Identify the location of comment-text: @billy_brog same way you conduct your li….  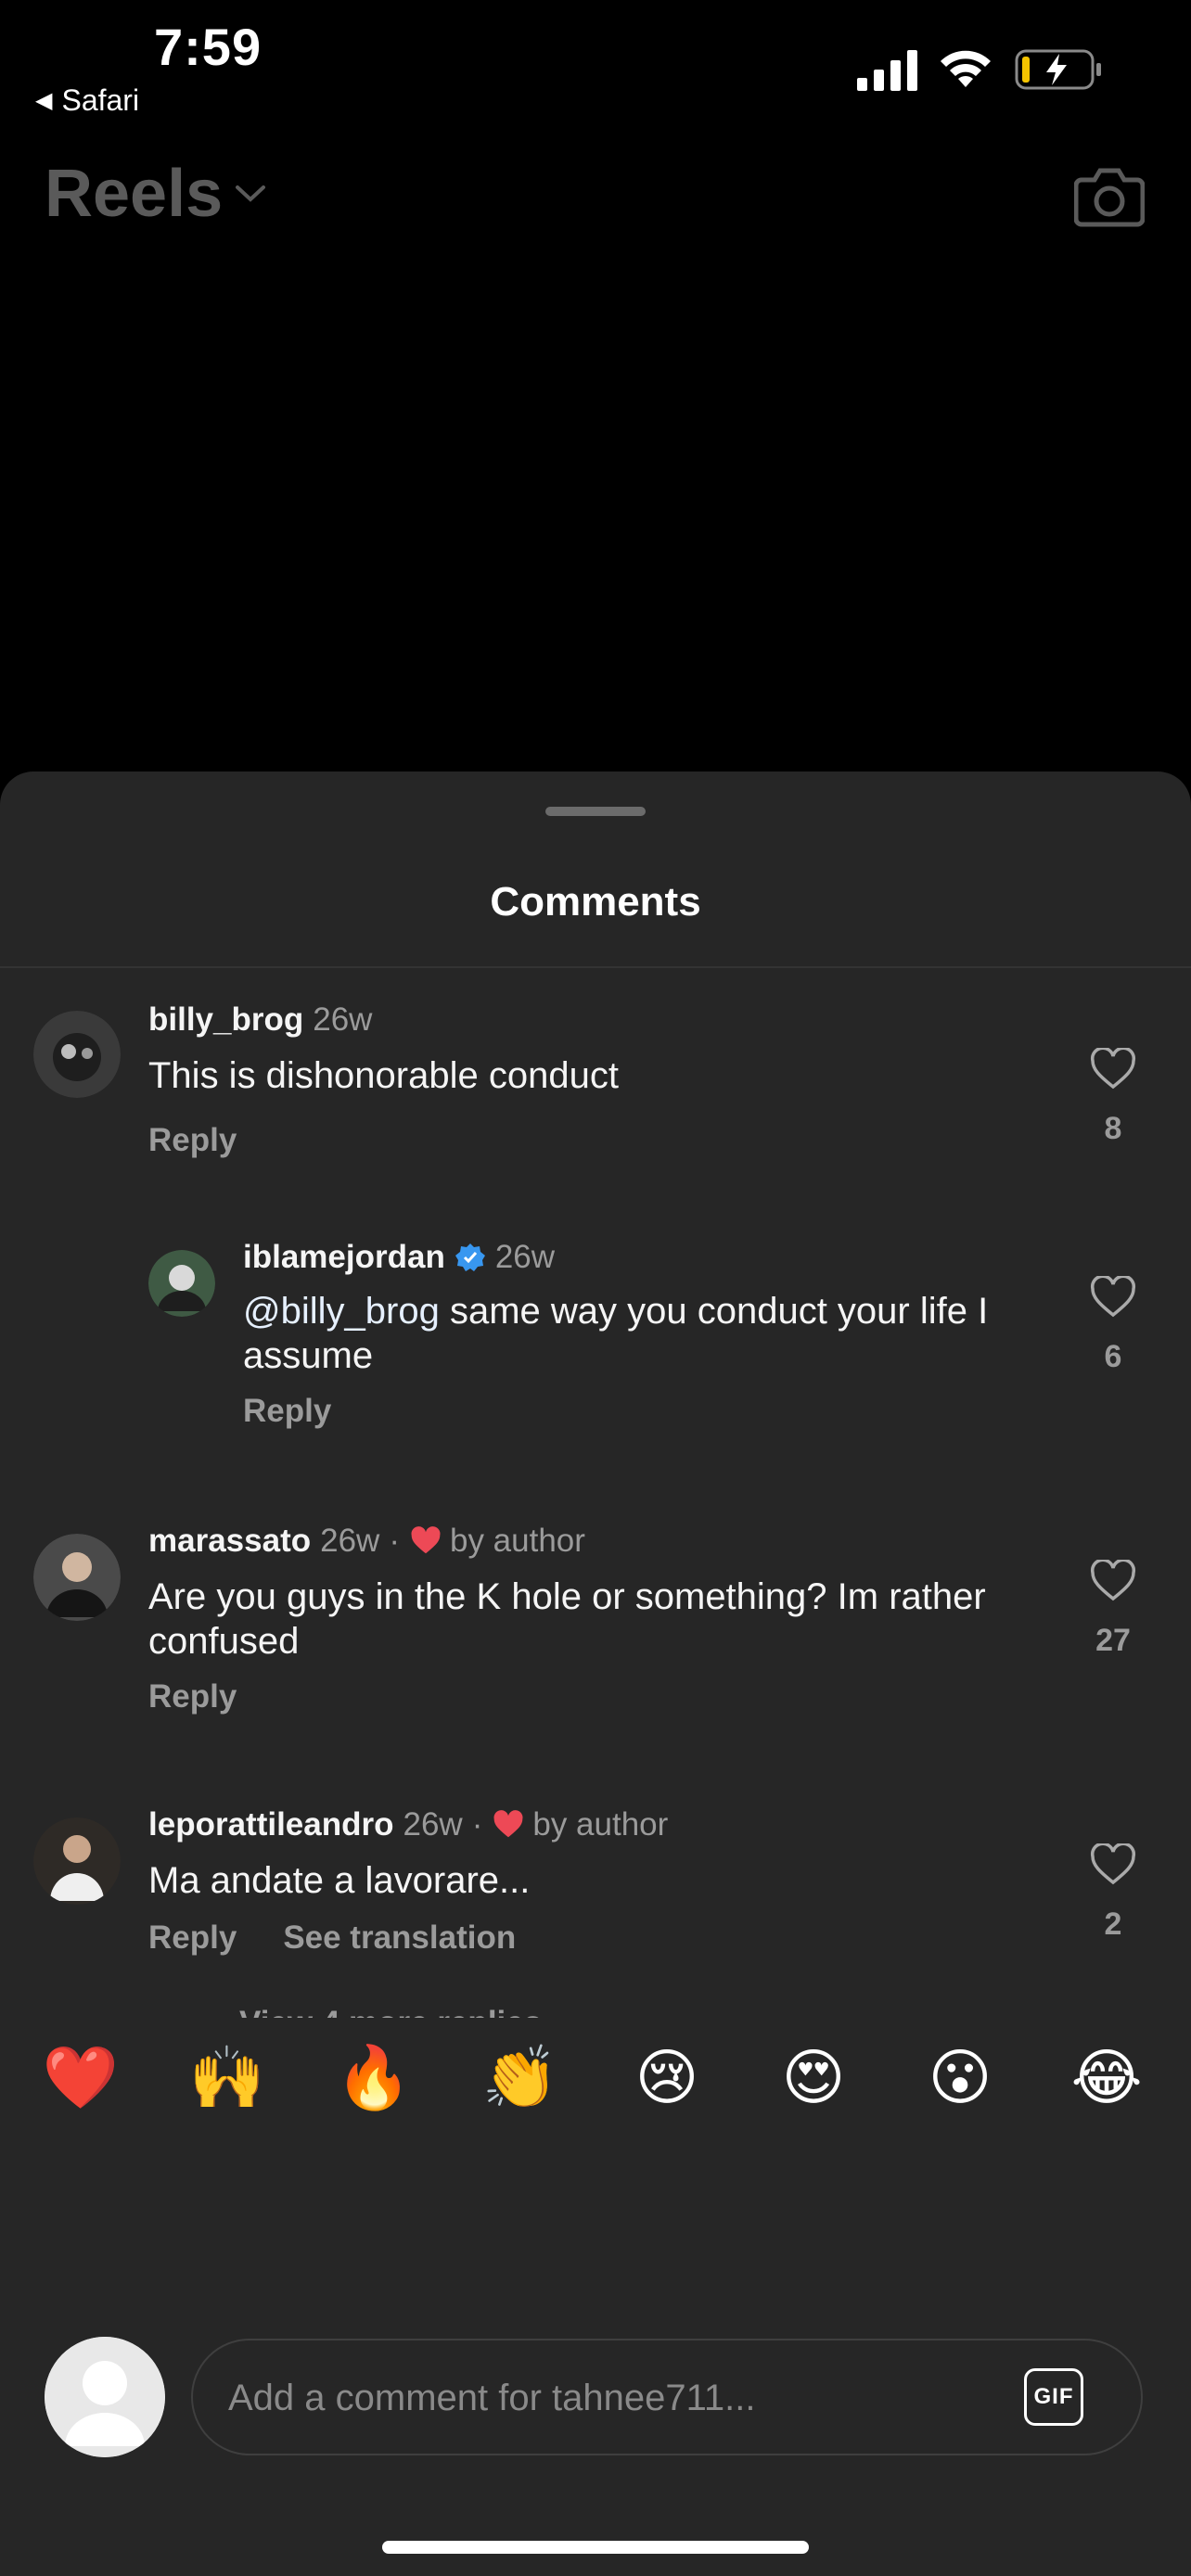
(642, 1333).